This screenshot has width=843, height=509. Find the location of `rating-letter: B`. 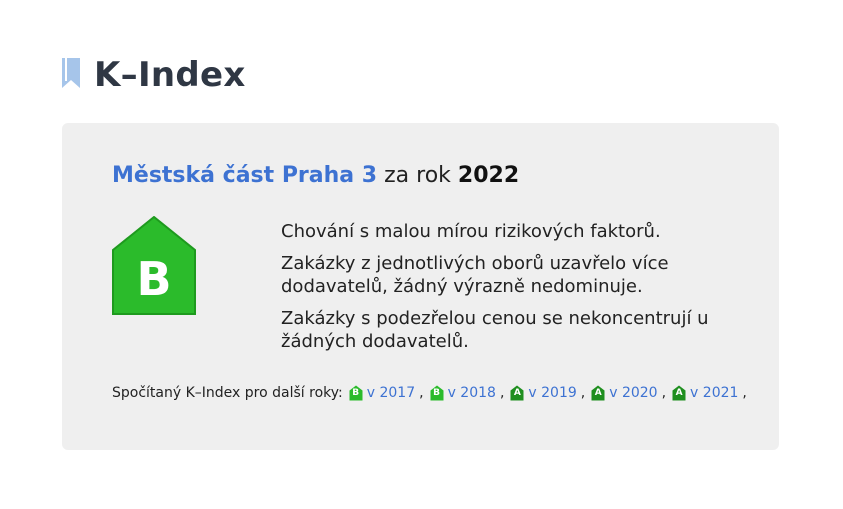

rating-letter: B is located at coordinates (154, 279).